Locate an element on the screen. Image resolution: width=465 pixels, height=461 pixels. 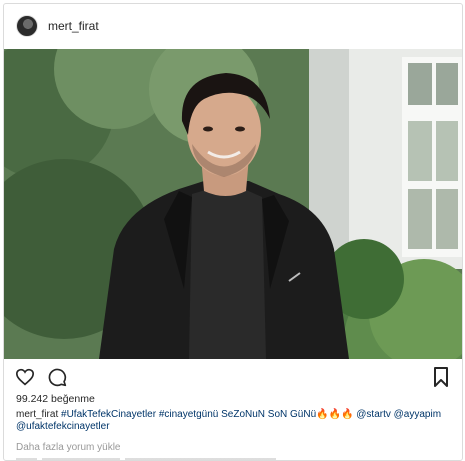
bookmark-outline-icon is located at coordinates (441, 377).